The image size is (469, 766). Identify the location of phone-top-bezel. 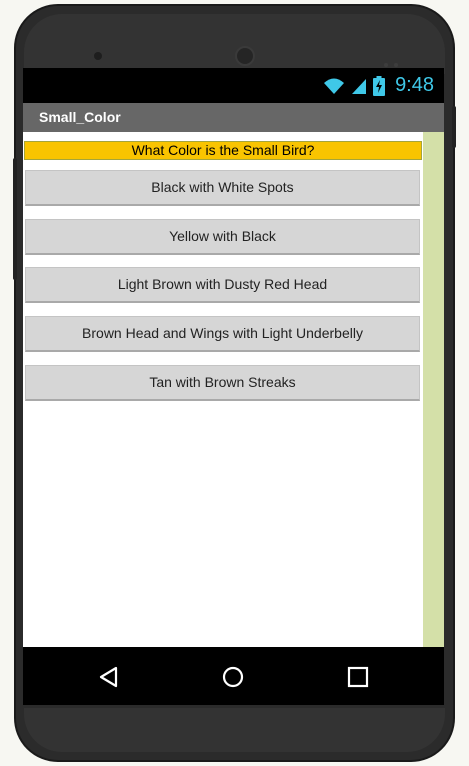
(234, 44).